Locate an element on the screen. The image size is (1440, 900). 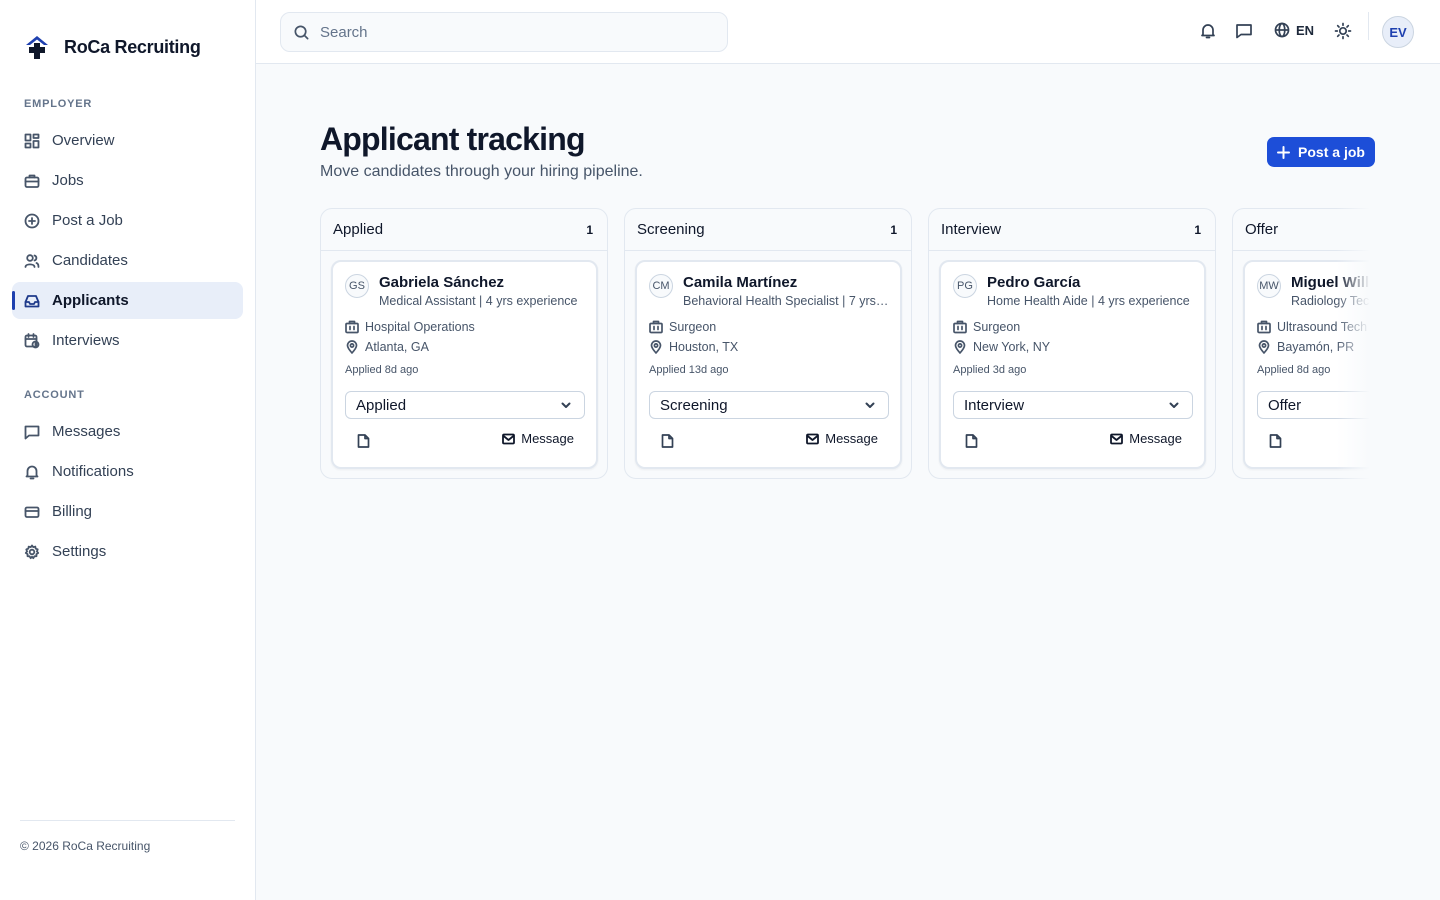
brand: RoCa Recruiting is located at coordinates (112, 47).